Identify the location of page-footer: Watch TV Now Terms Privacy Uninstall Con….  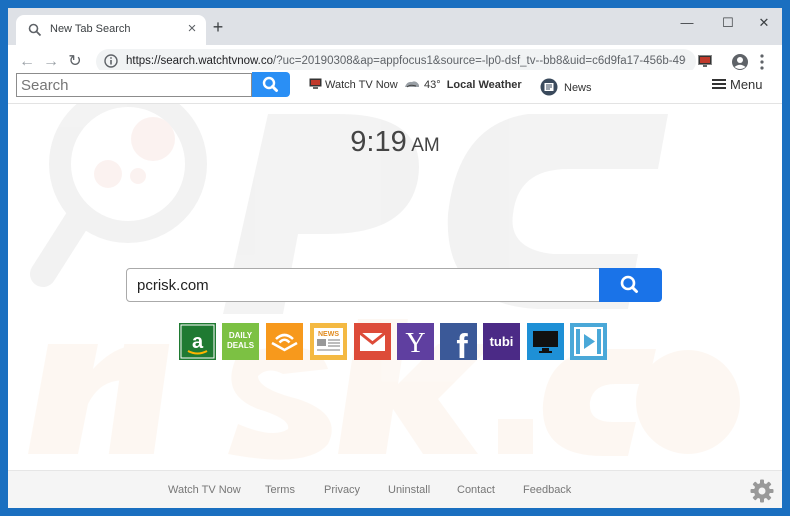
(395, 489).